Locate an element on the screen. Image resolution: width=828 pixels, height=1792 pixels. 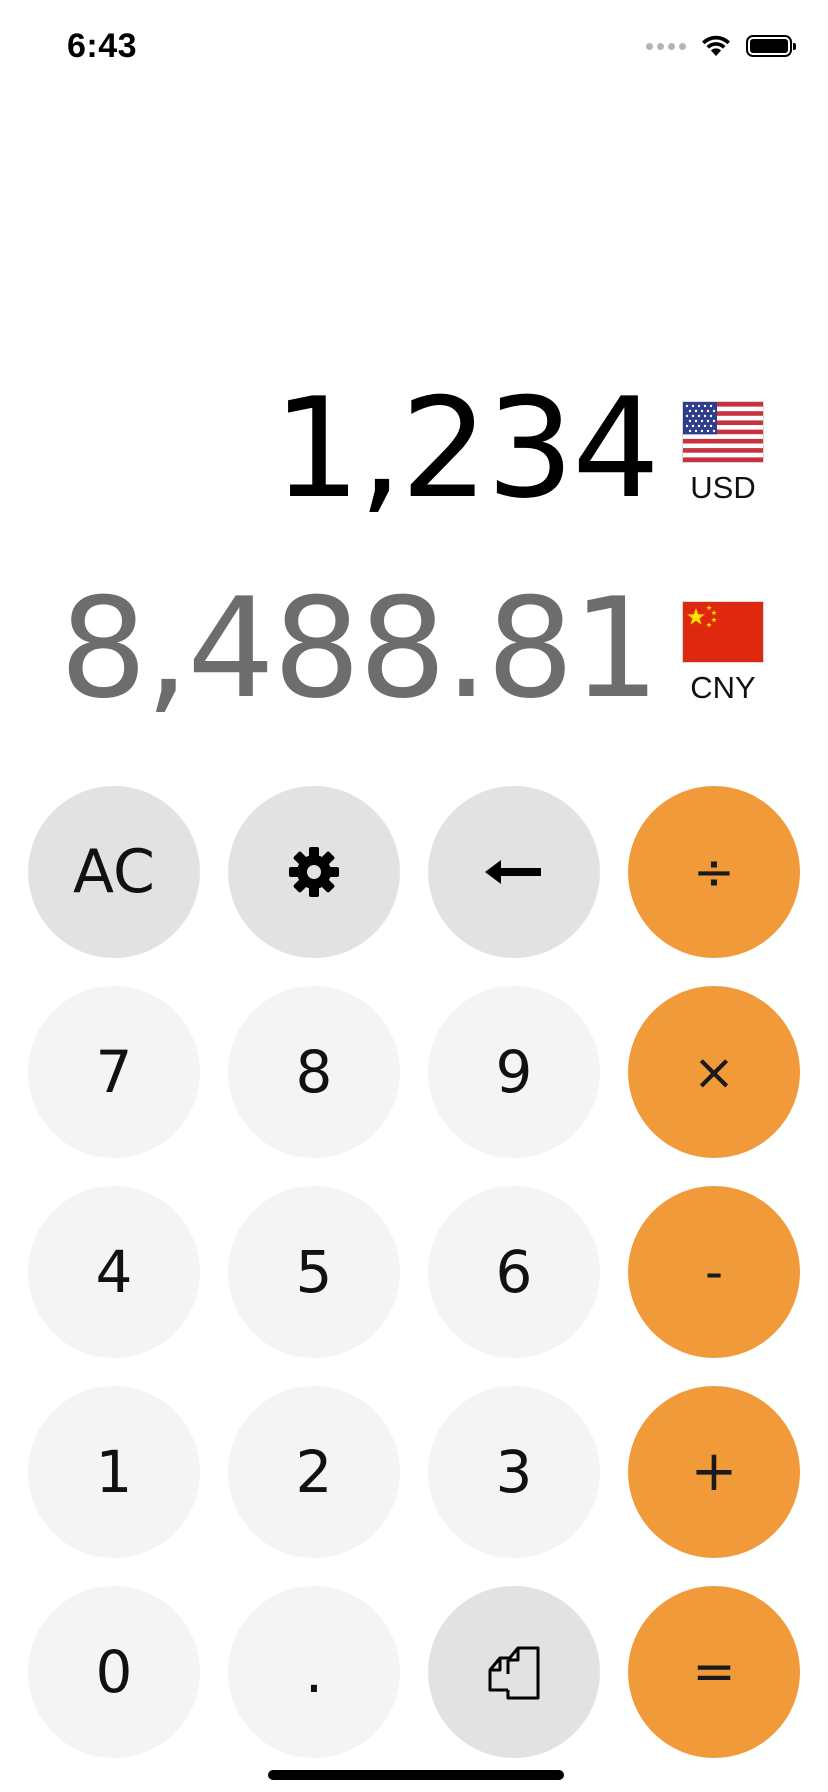
target-currency-selector: CNY is located at coordinates (723, 654).